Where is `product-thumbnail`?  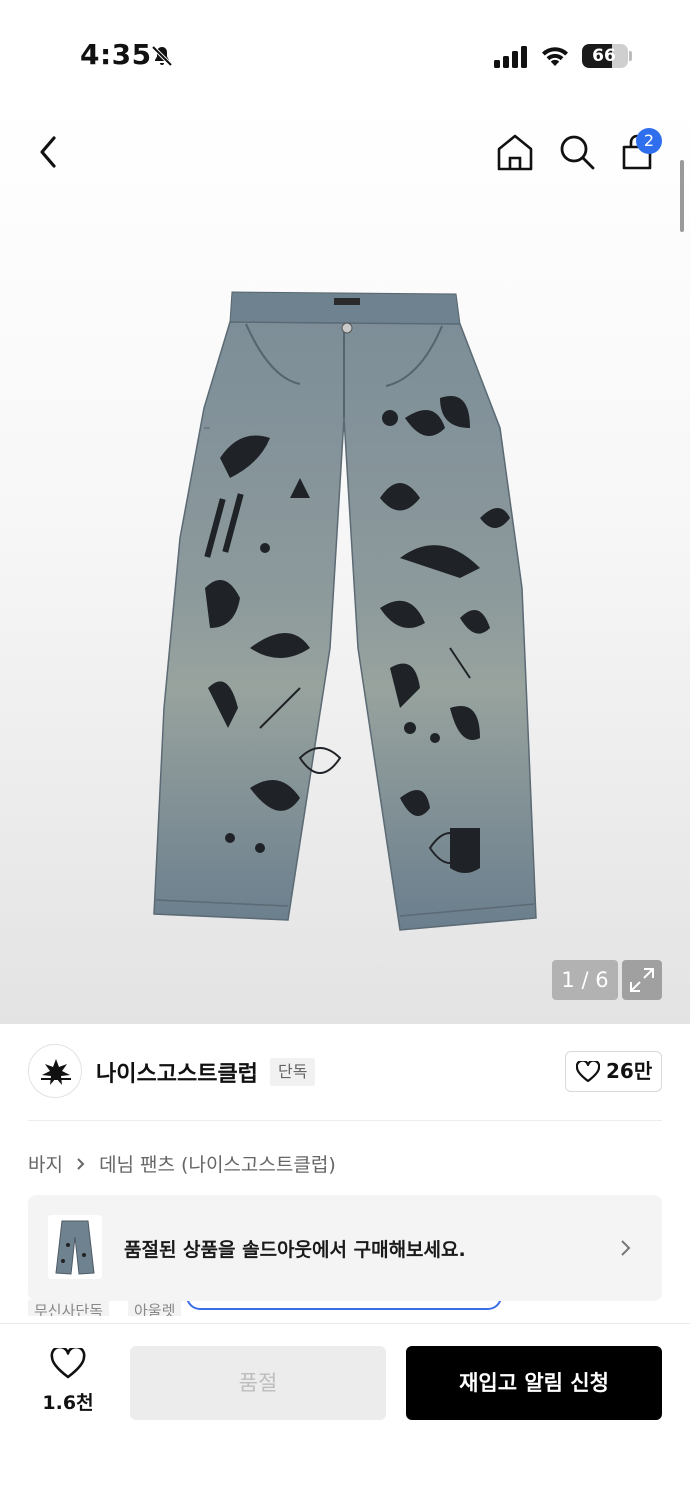
product-thumbnail is located at coordinates (75, 1247).